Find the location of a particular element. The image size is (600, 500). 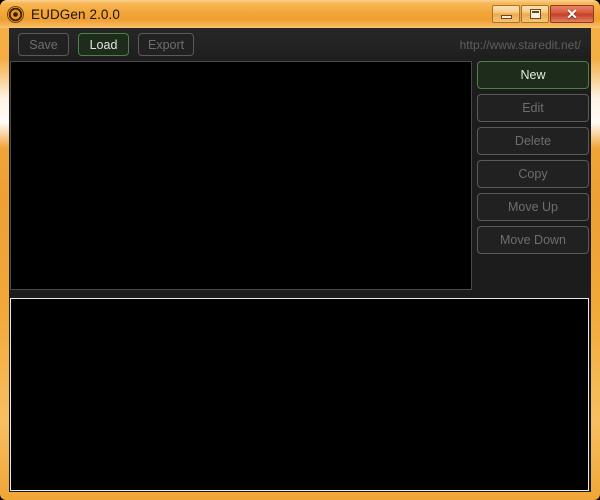

minimize-icon is located at coordinates (506, 16).